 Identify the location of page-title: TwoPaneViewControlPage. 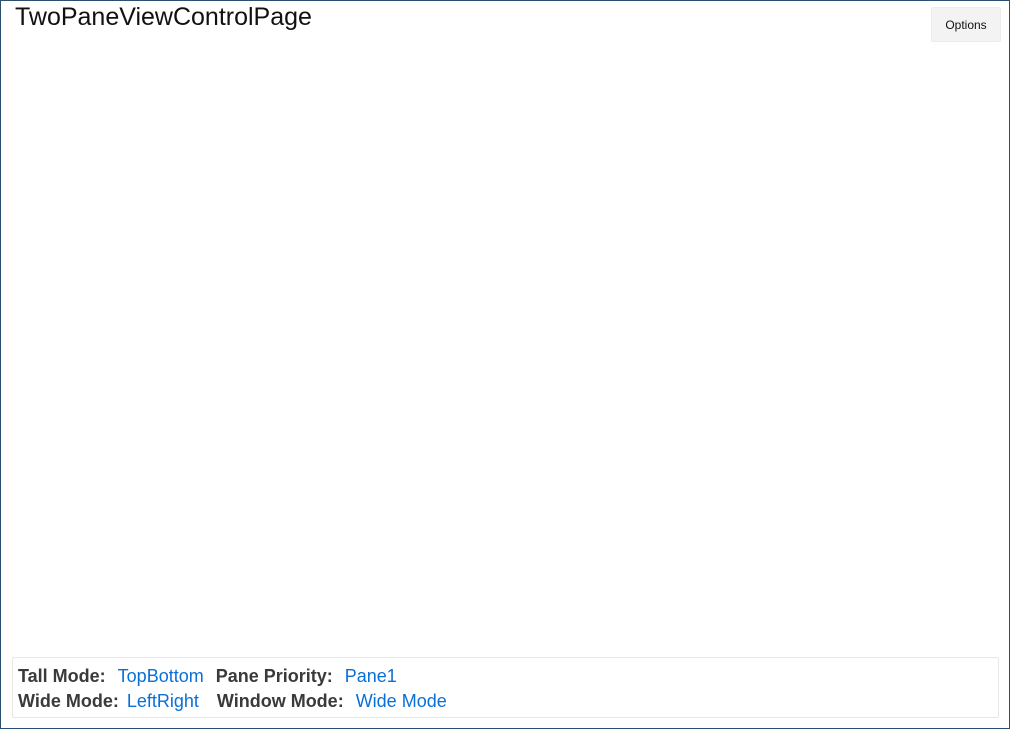
(163, 17).